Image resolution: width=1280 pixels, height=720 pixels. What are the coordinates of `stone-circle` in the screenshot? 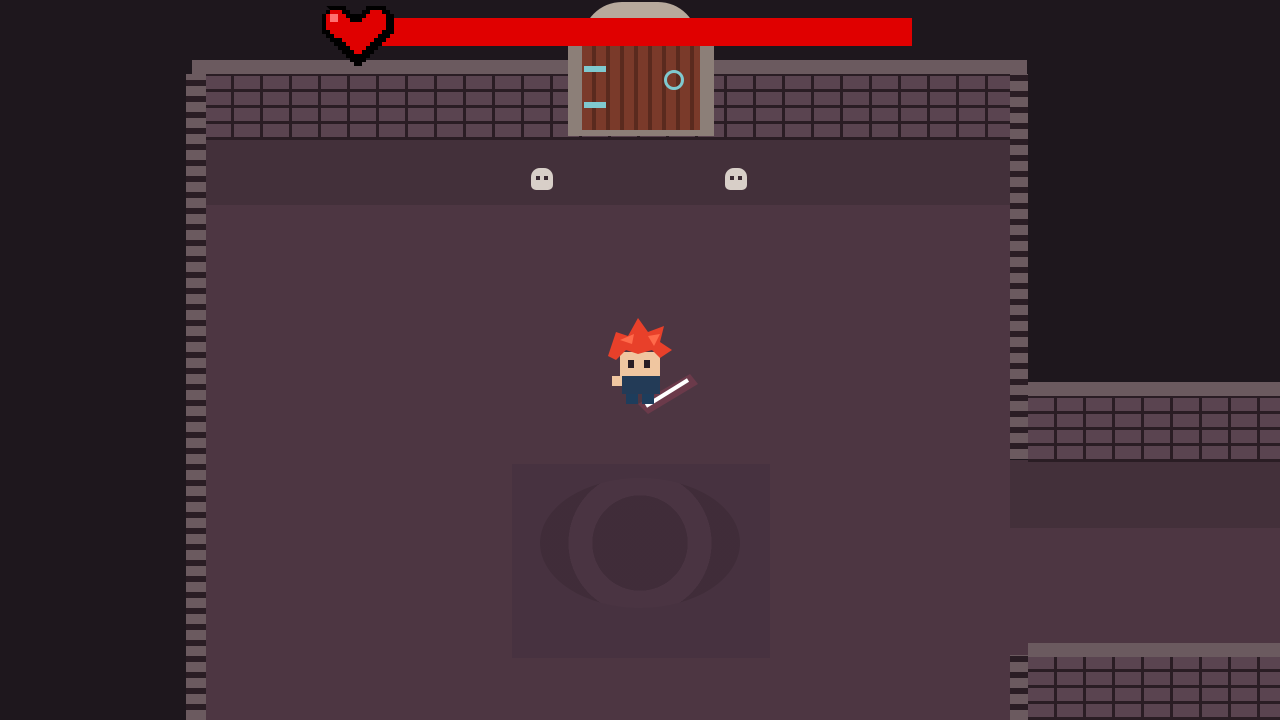 It's located at (640, 543).